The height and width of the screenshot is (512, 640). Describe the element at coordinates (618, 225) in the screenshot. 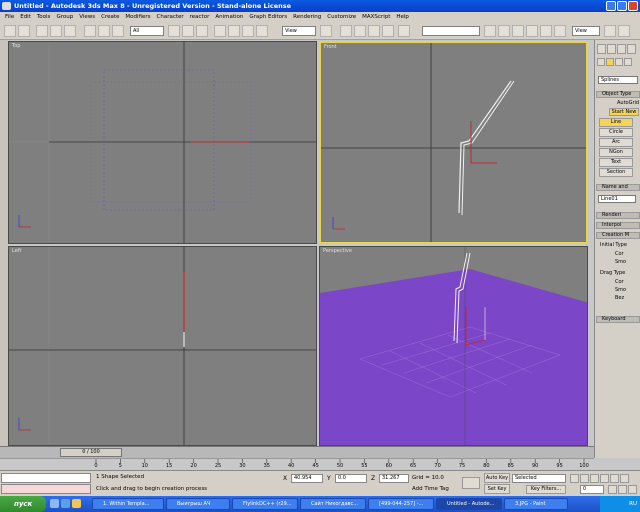

I see `rollout-interpolation: Interpol` at that location.